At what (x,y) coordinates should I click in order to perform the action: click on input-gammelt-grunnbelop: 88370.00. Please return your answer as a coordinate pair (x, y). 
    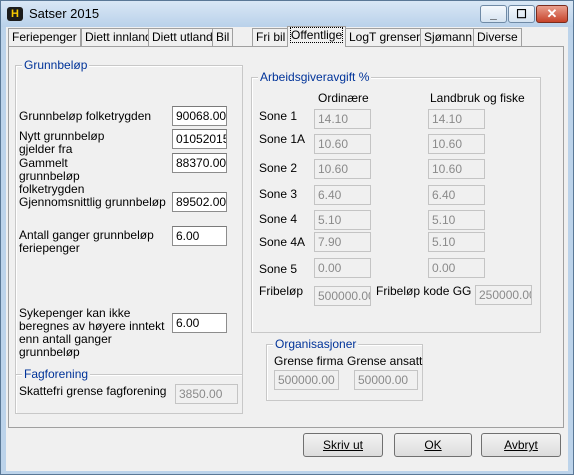
    Looking at the image, I should click on (199, 163).